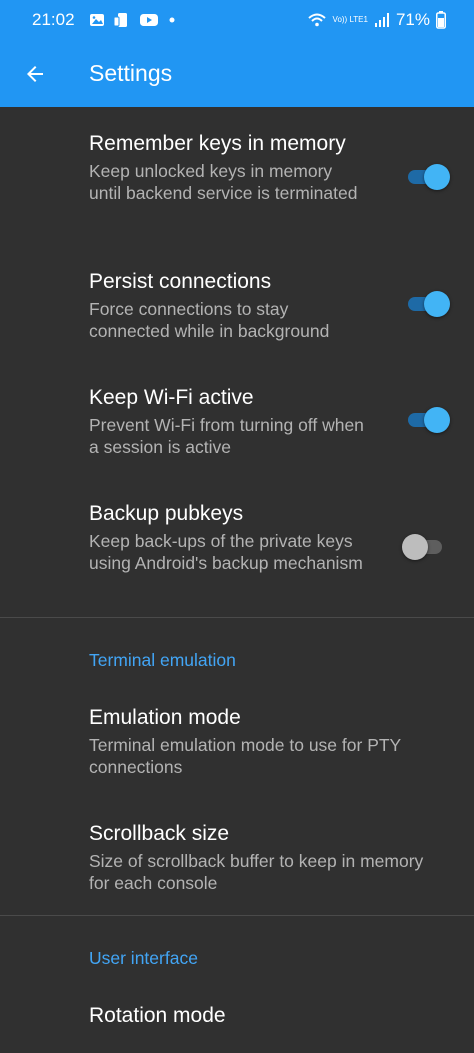 The height and width of the screenshot is (1053, 474). What do you see at coordinates (350, 19) in the screenshot?
I see `network-type-label: Vo)) LTE1` at bounding box center [350, 19].